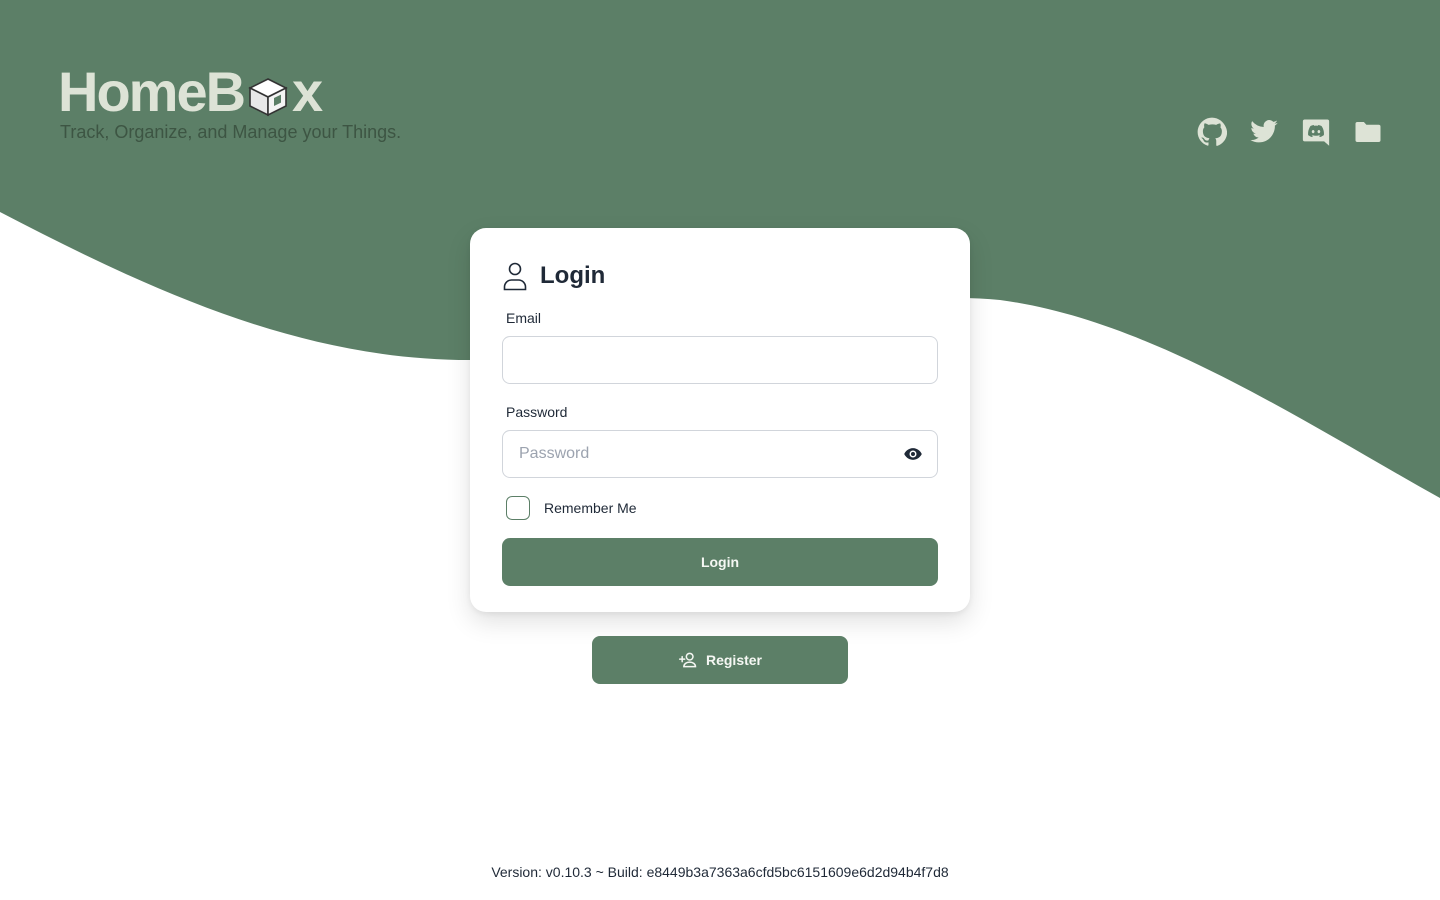 The height and width of the screenshot is (900, 1440). I want to click on register-label: Register, so click(734, 660).